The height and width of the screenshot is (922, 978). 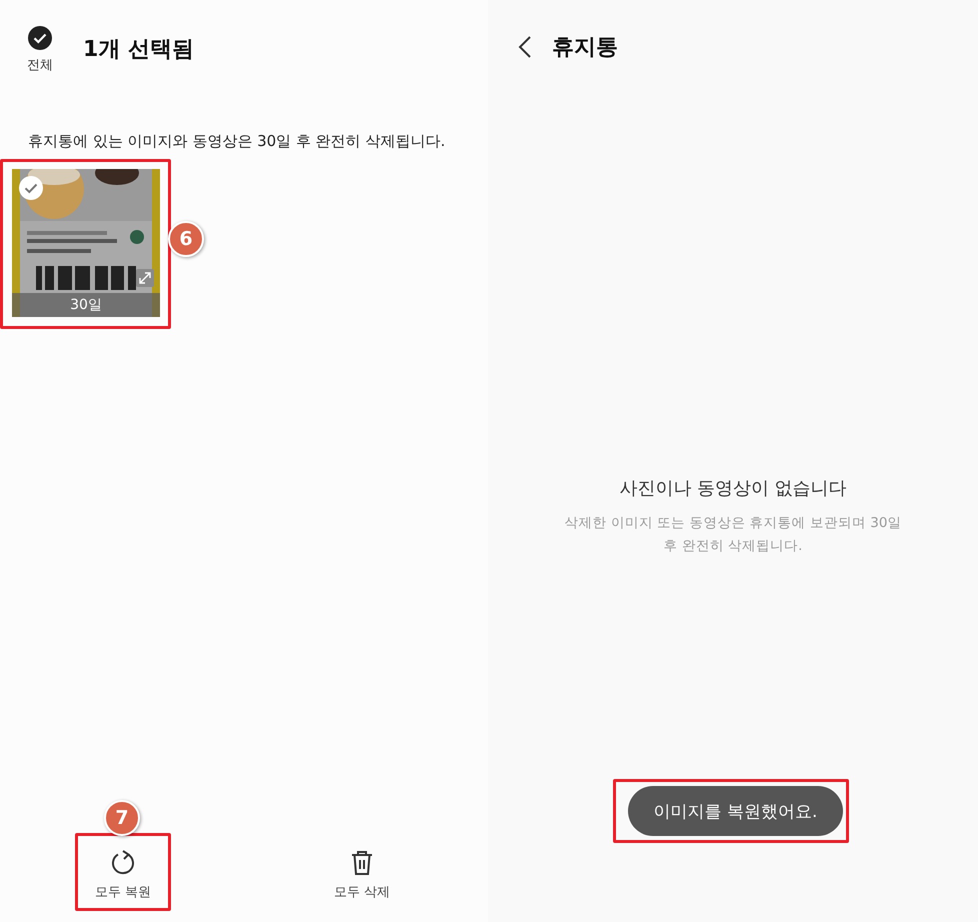 I want to click on restore-icon, so click(x=123, y=863).